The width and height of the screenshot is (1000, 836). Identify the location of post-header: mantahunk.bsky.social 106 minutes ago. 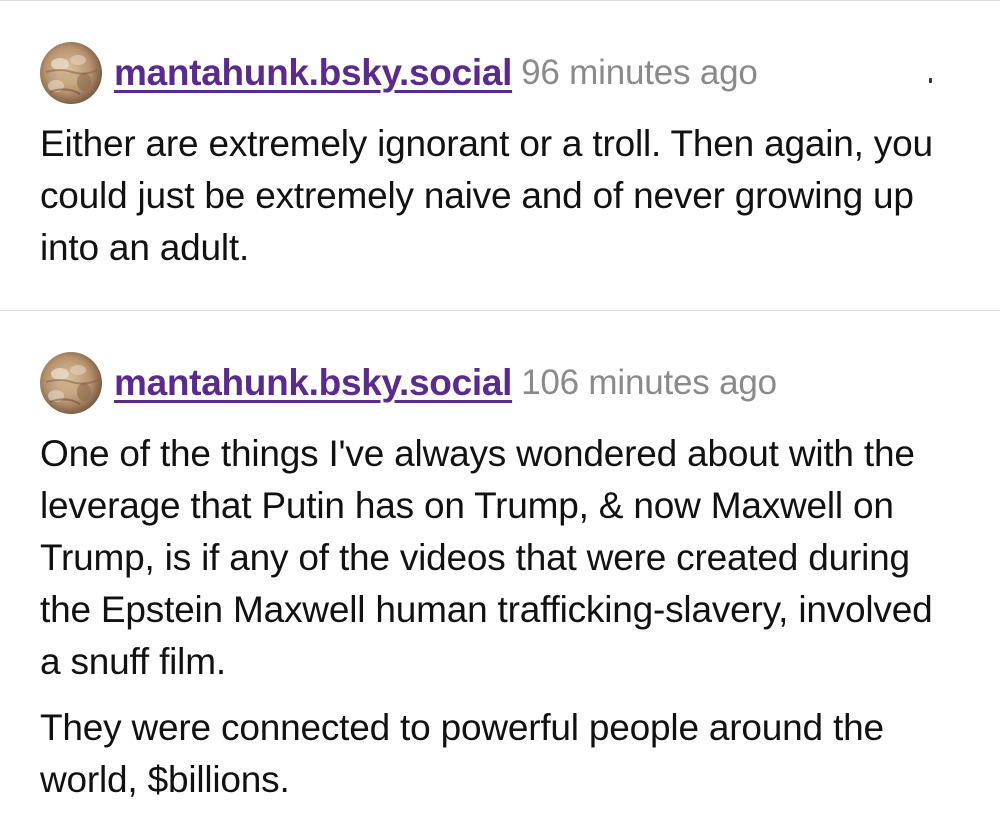
(408, 383).